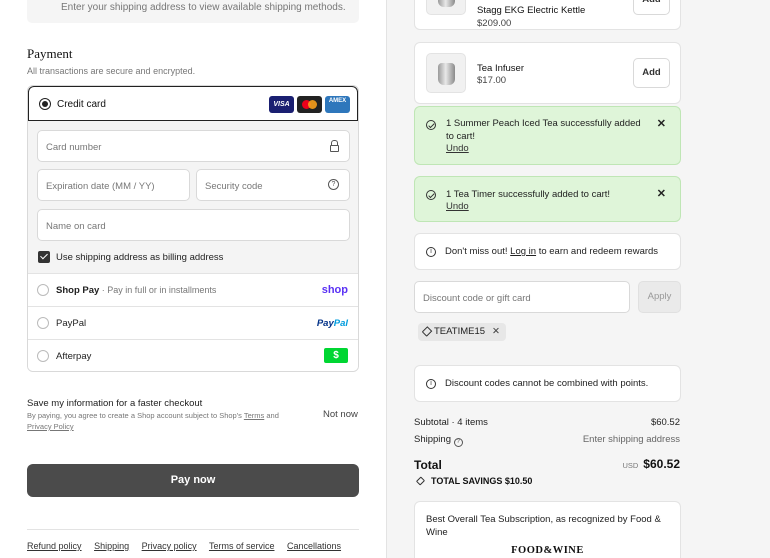 The height and width of the screenshot is (558, 770). What do you see at coordinates (43, 290) in the screenshot?
I see `shop-pay-radio` at bounding box center [43, 290].